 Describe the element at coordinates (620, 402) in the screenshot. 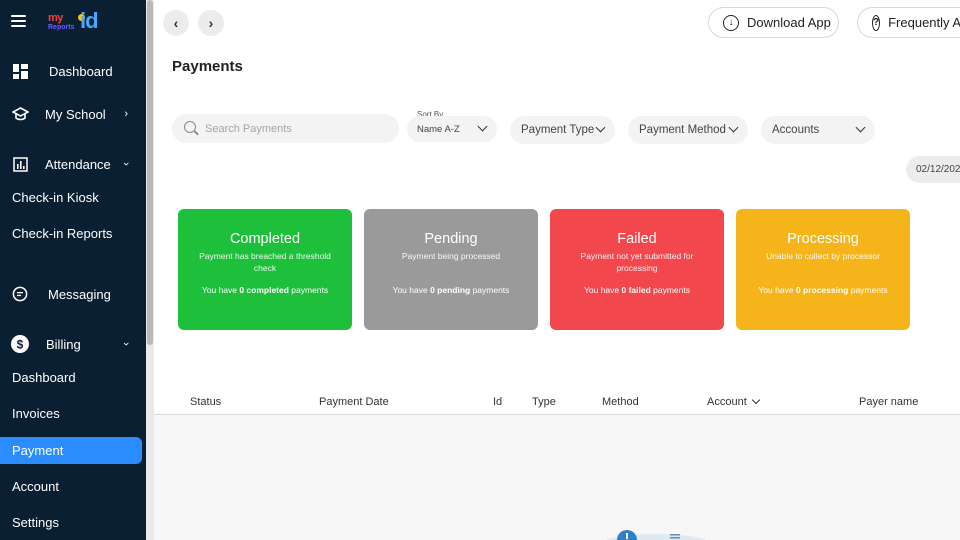

I see `column-header-method: Method` at that location.